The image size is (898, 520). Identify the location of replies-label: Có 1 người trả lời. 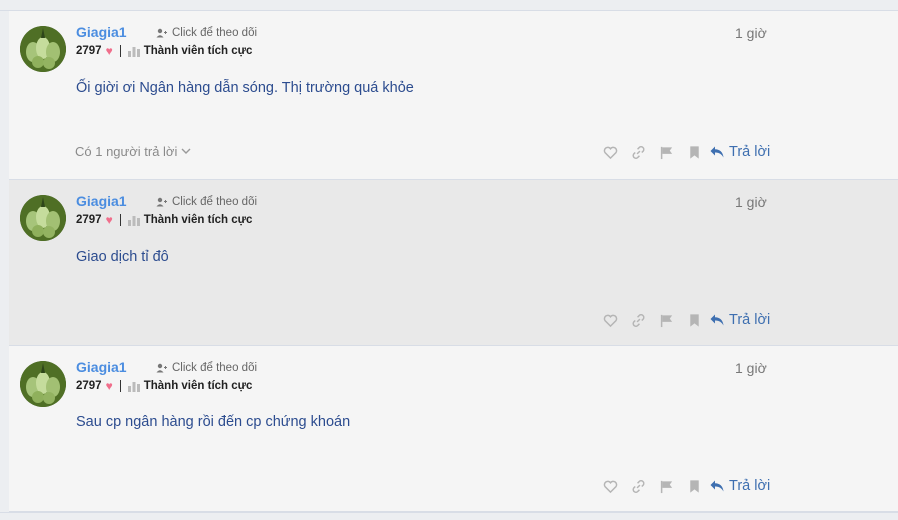
(126, 151).